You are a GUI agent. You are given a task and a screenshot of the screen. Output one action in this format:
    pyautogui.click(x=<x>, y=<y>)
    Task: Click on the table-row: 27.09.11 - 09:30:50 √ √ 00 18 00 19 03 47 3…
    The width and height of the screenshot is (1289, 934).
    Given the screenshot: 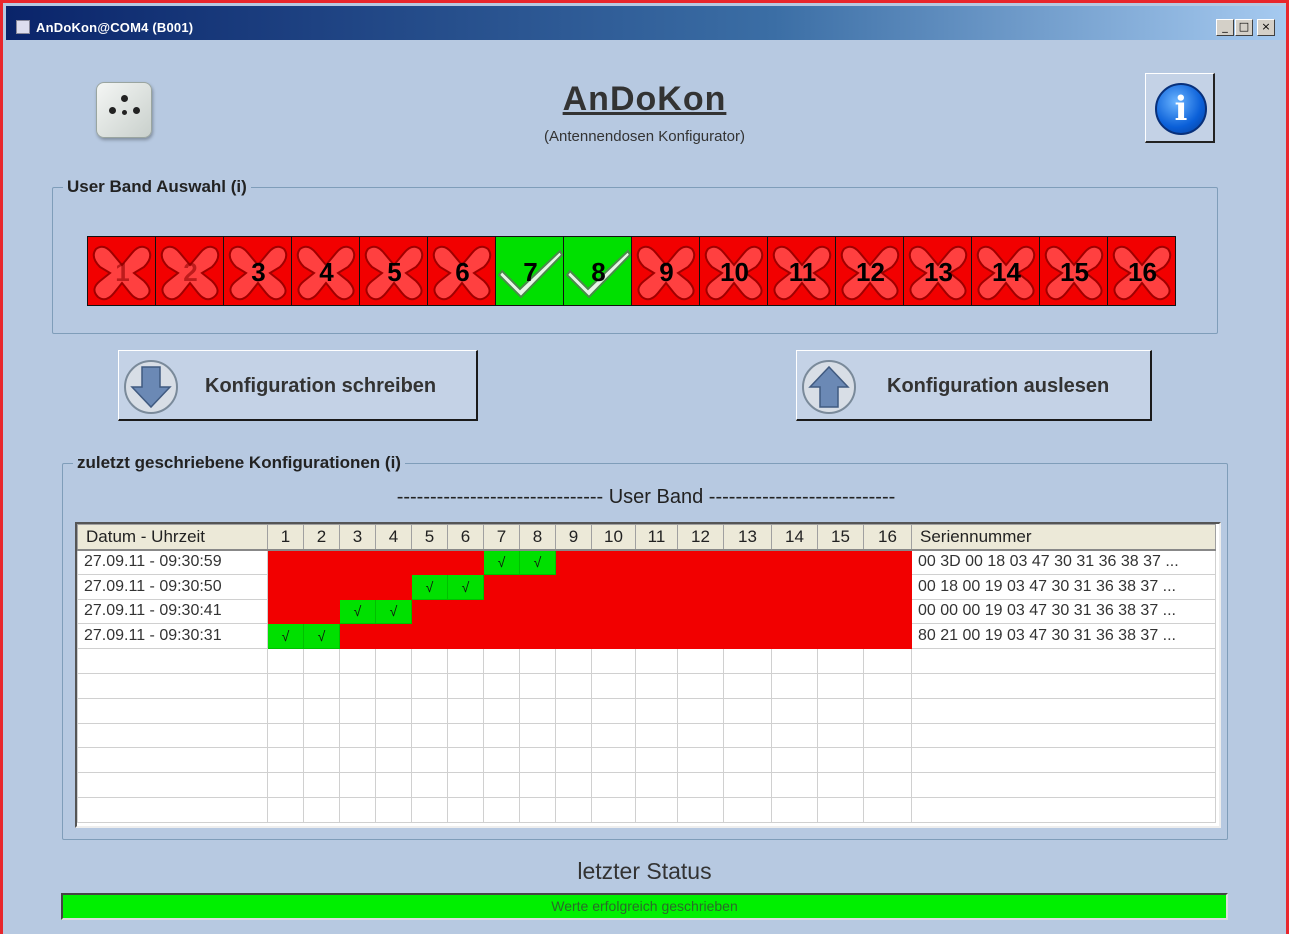 What is the action you would take?
    pyautogui.click(x=646, y=586)
    